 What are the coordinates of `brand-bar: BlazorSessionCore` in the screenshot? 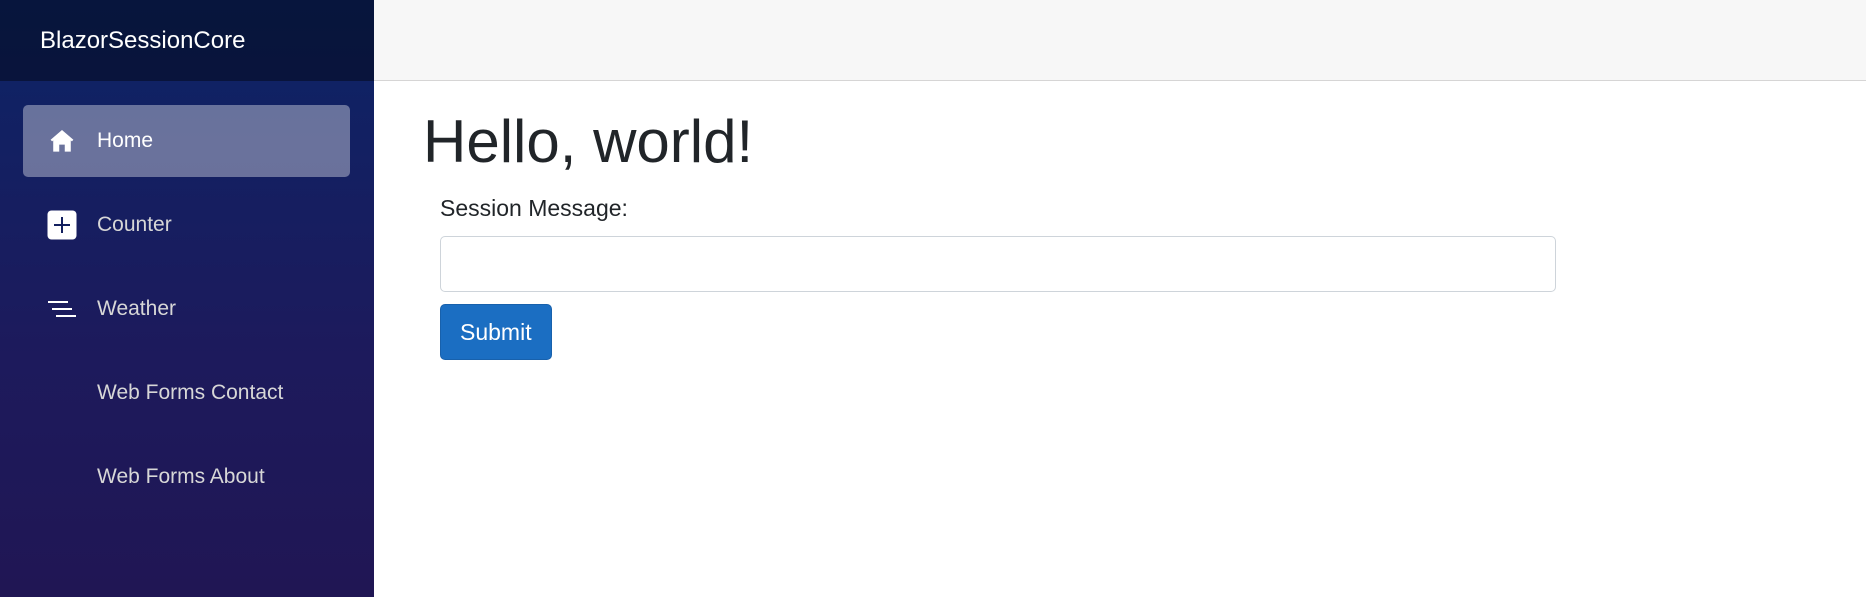 It's located at (187, 40).